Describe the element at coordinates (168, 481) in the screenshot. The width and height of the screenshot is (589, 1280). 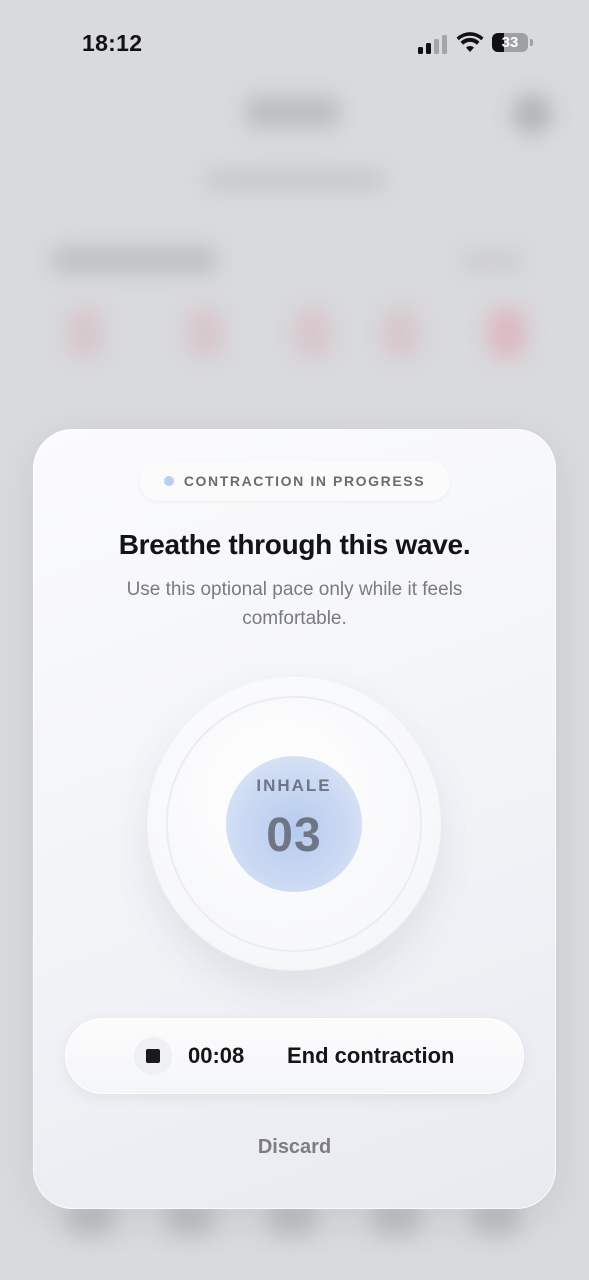
I see `progress-dot-icon` at that location.